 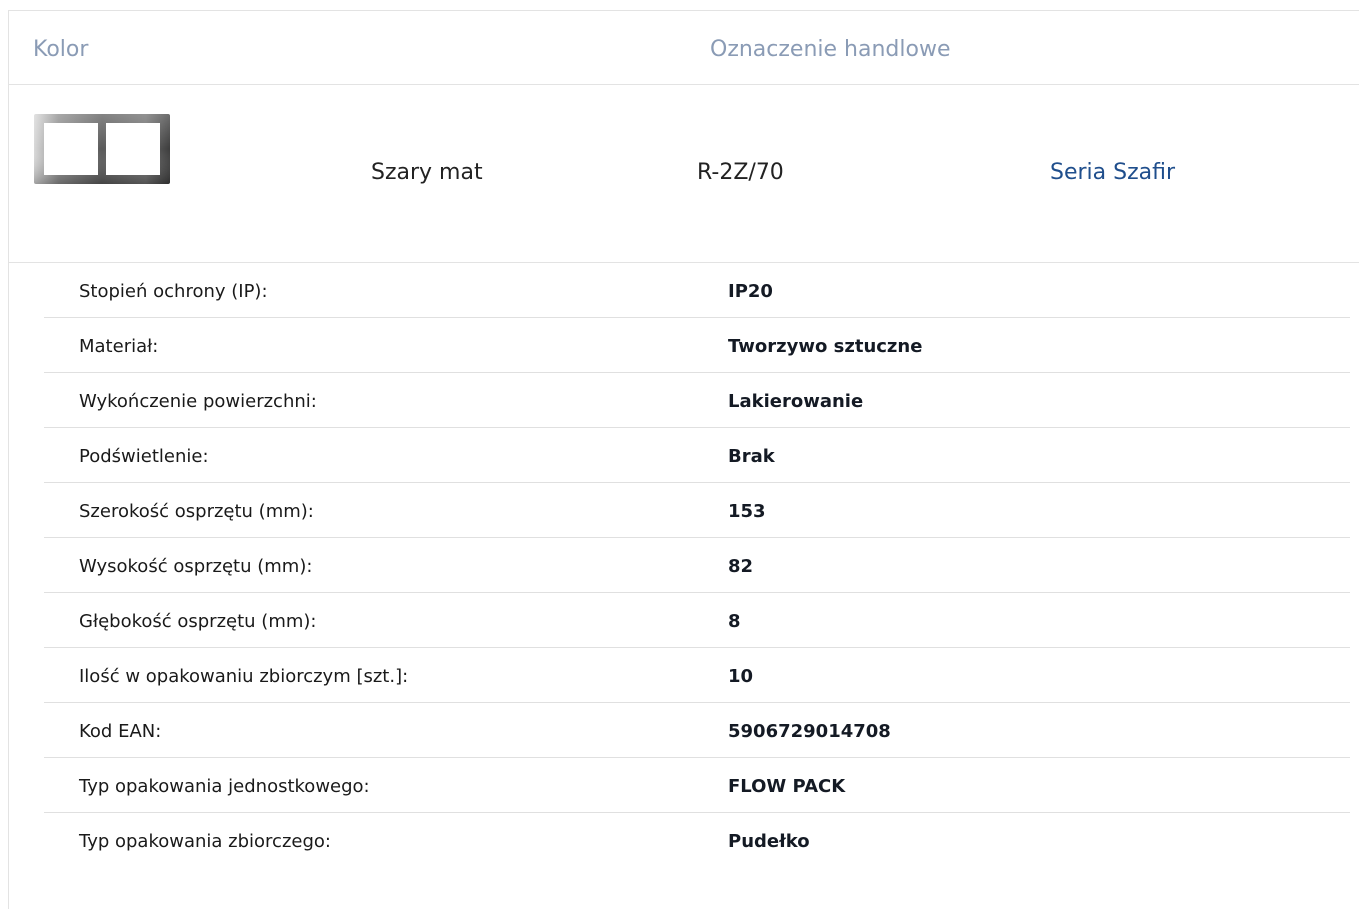 What do you see at coordinates (741, 566) in the screenshot?
I see `spec-value: 82` at bounding box center [741, 566].